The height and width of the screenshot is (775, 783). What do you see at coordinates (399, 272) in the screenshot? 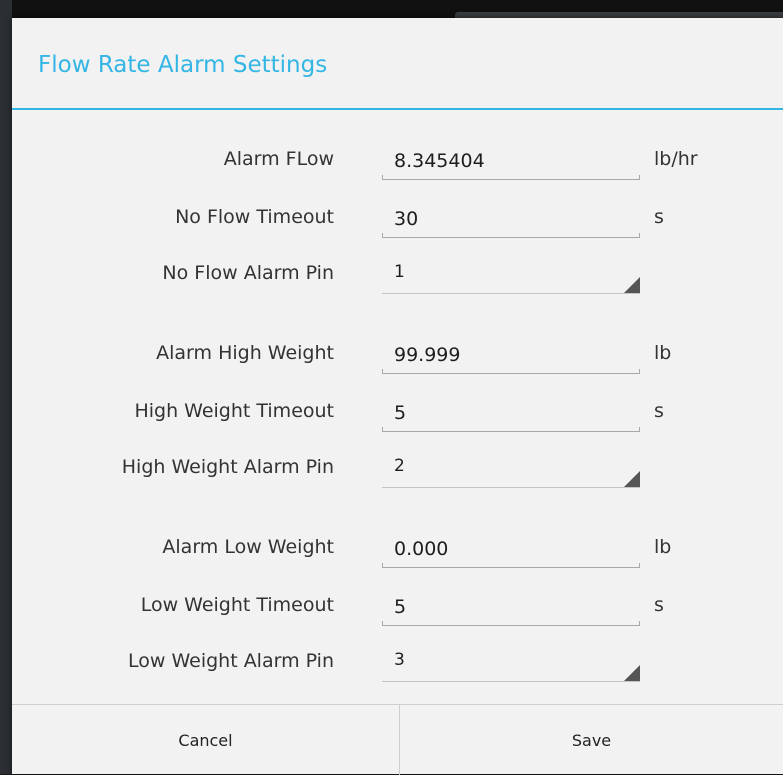
I see `no-flow-alarm-pin-value: 1` at bounding box center [399, 272].